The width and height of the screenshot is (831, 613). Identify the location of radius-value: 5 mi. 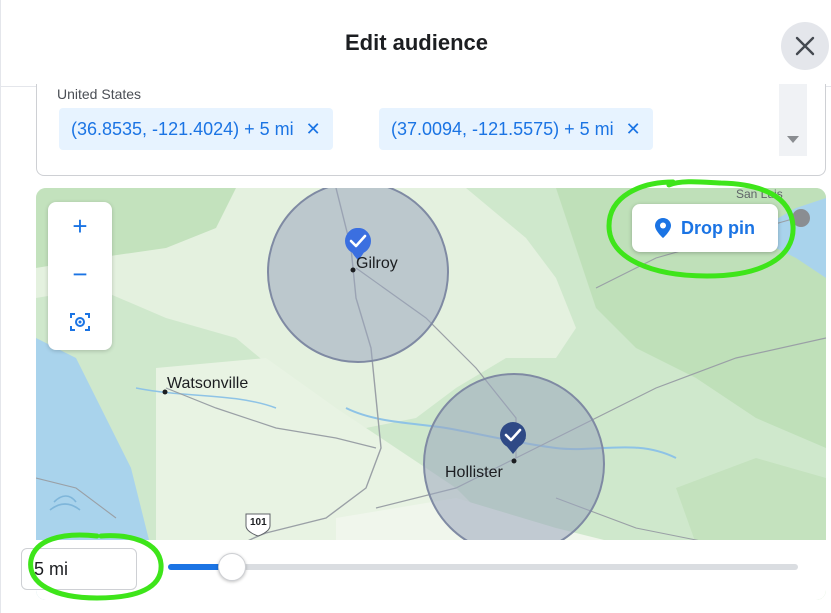
(51, 568).